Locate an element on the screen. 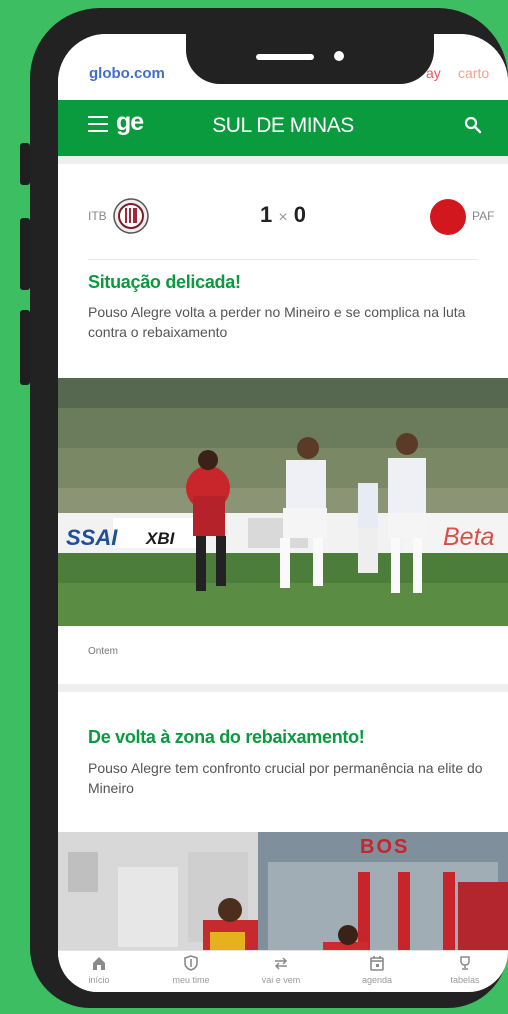  banner-text-ssai: SSAI is located at coordinates (92, 537).